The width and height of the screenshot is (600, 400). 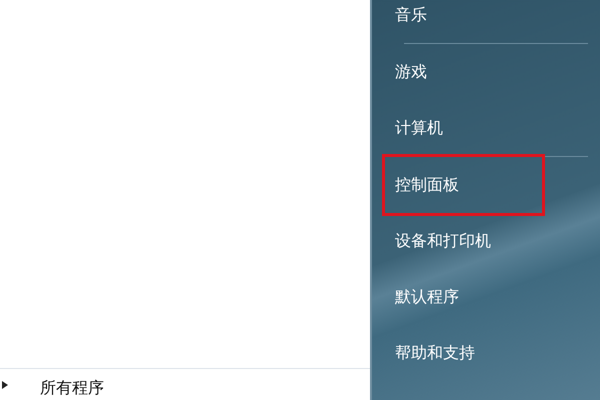 What do you see at coordinates (430, 353) in the screenshot?
I see `menu-item: 帮助和支持` at bounding box center [430, 353].